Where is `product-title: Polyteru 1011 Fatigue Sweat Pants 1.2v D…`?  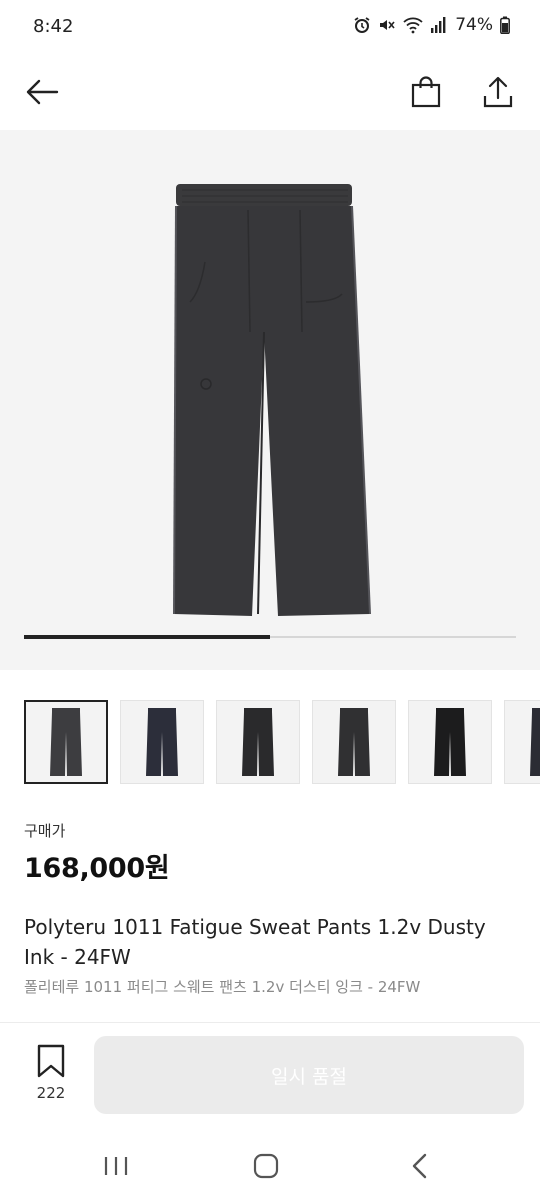 product-title: Polyteru 1011 Fatigue Sweat Pants 1.2v D… is located at coordinates (255, 942).